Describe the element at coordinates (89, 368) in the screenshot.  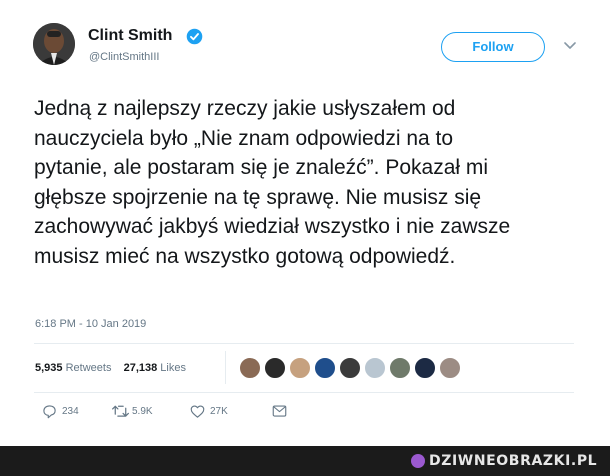
I see `retweets-label: Retweets` at that location.